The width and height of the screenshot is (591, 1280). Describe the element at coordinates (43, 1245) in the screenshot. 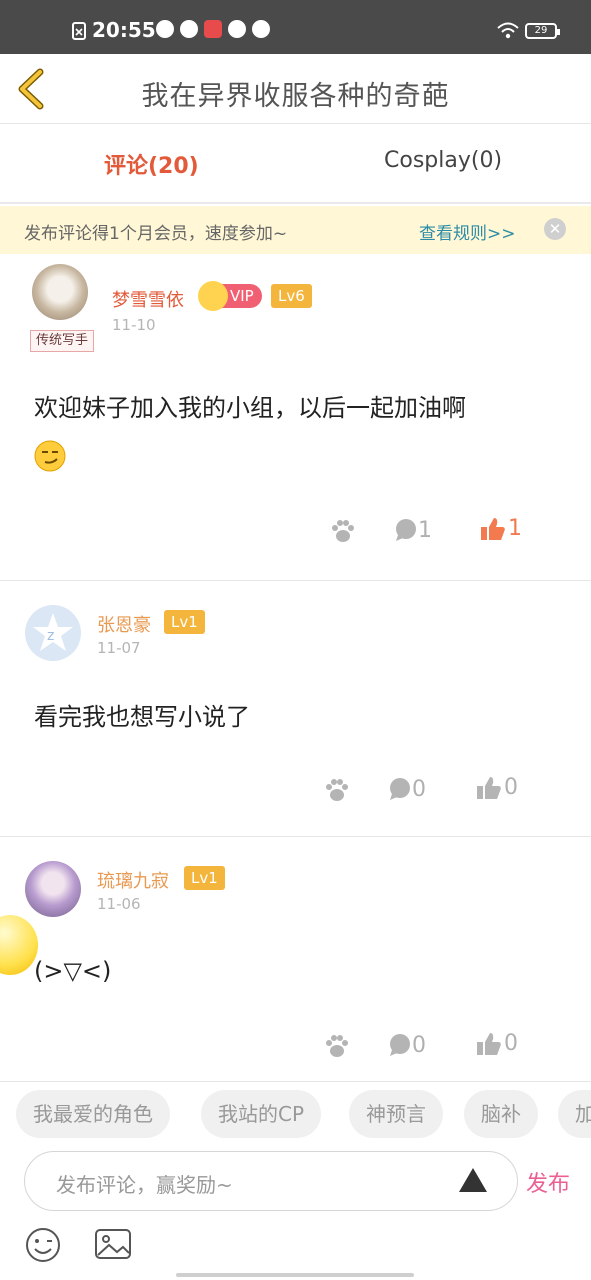

I see `emoji-icon` at that location.